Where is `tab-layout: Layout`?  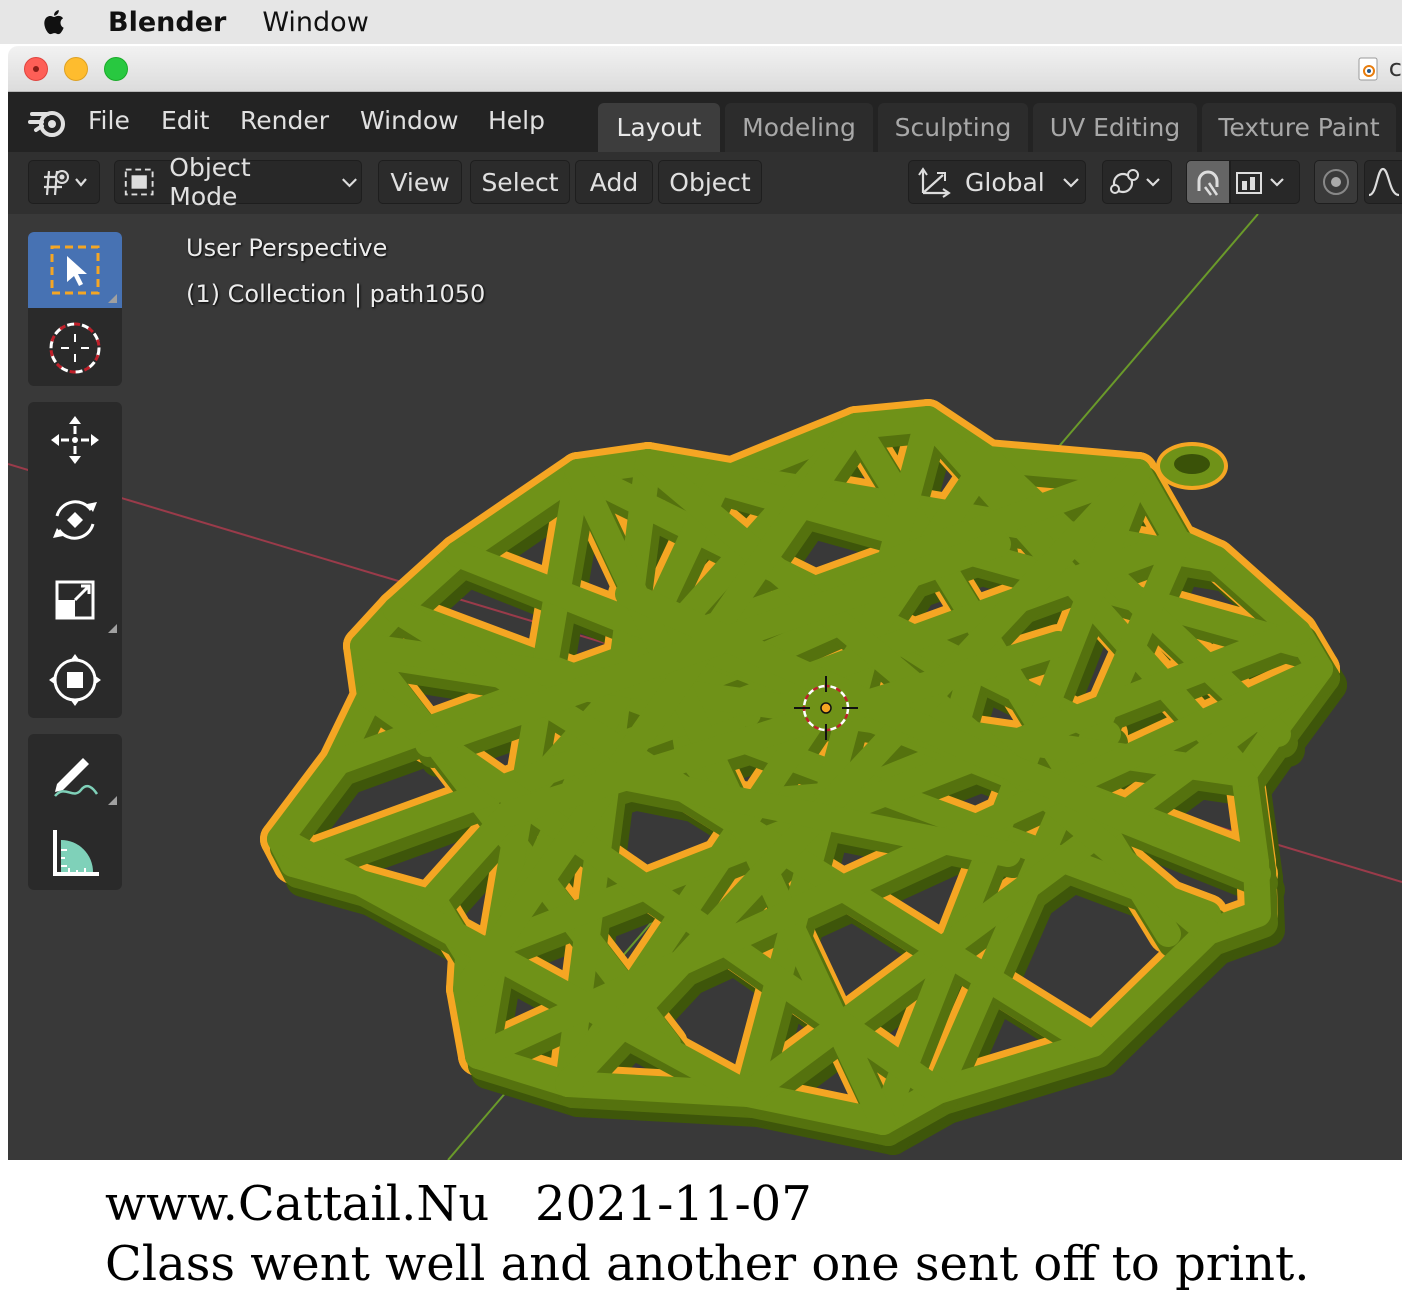
tab-layout: Layout is located at coordinates (659, 127).